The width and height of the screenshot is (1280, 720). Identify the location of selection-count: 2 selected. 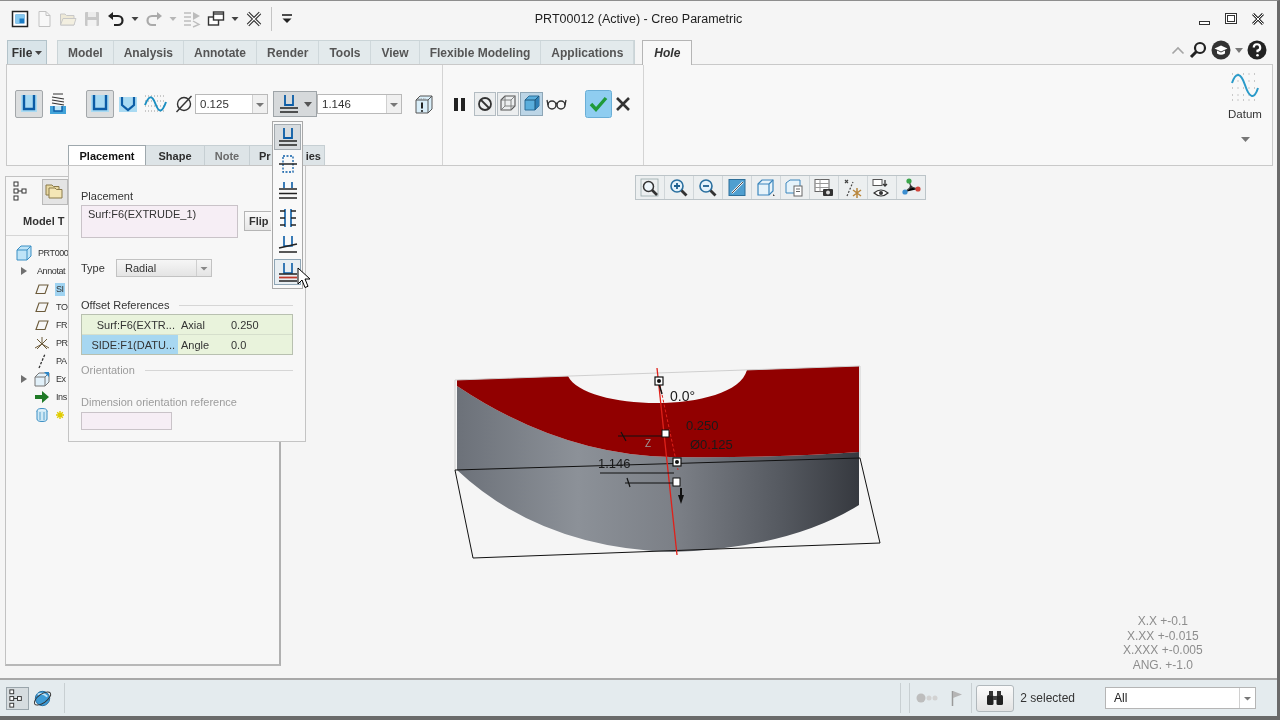
(1047, 698).